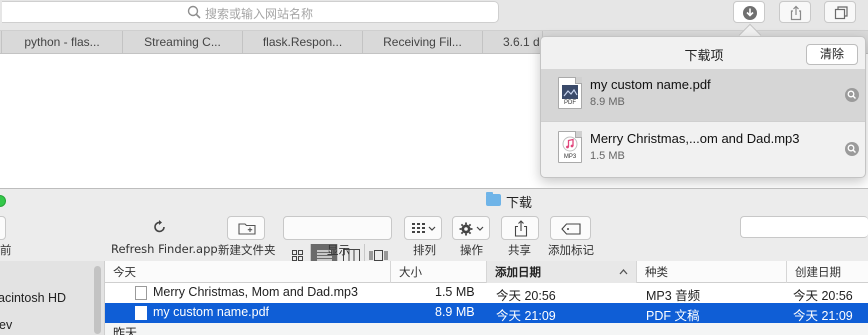 The width and height of the screenshot is (868, 335). I want to click on file-size: 1.5 MB, so click(455, 292).